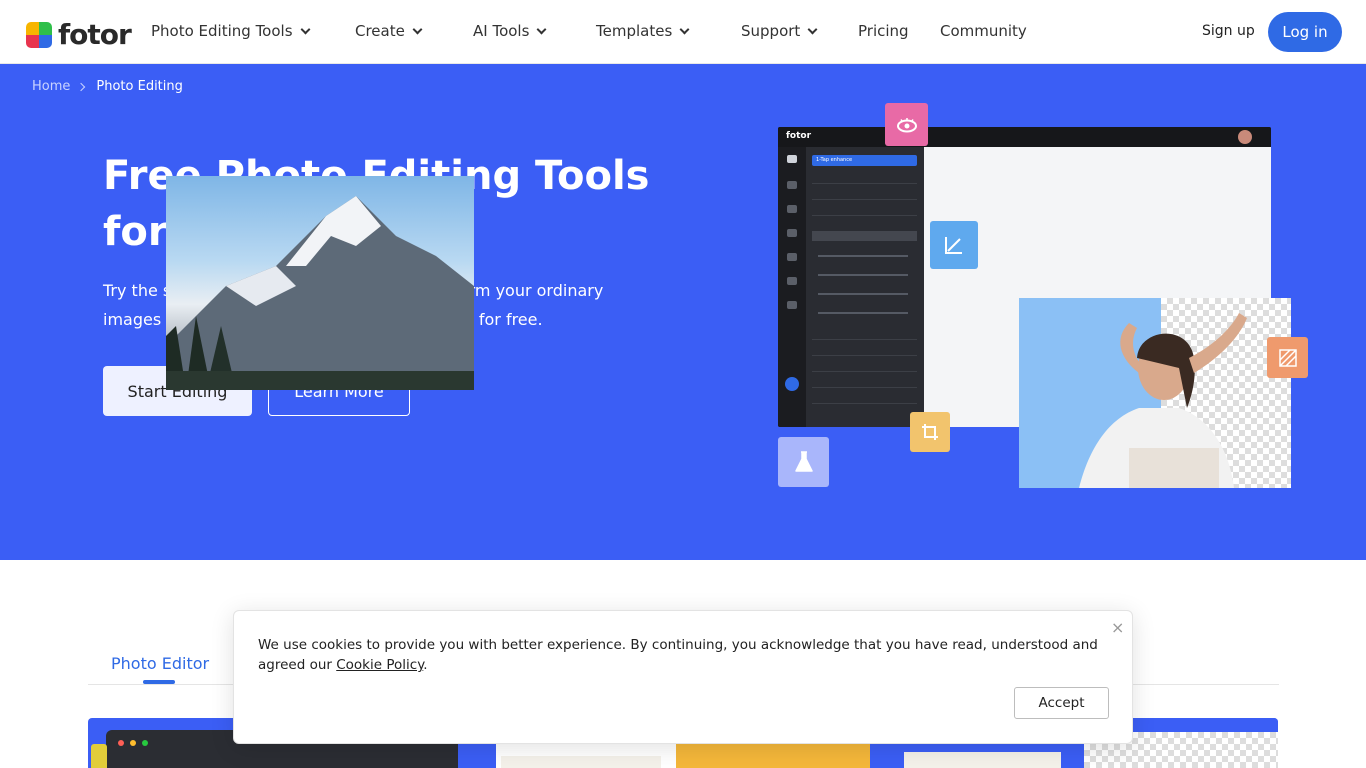  What do you see at coordinates (954, 245) in the screenshot?
I see `straighten-icon` at bounding box center [954, 245].